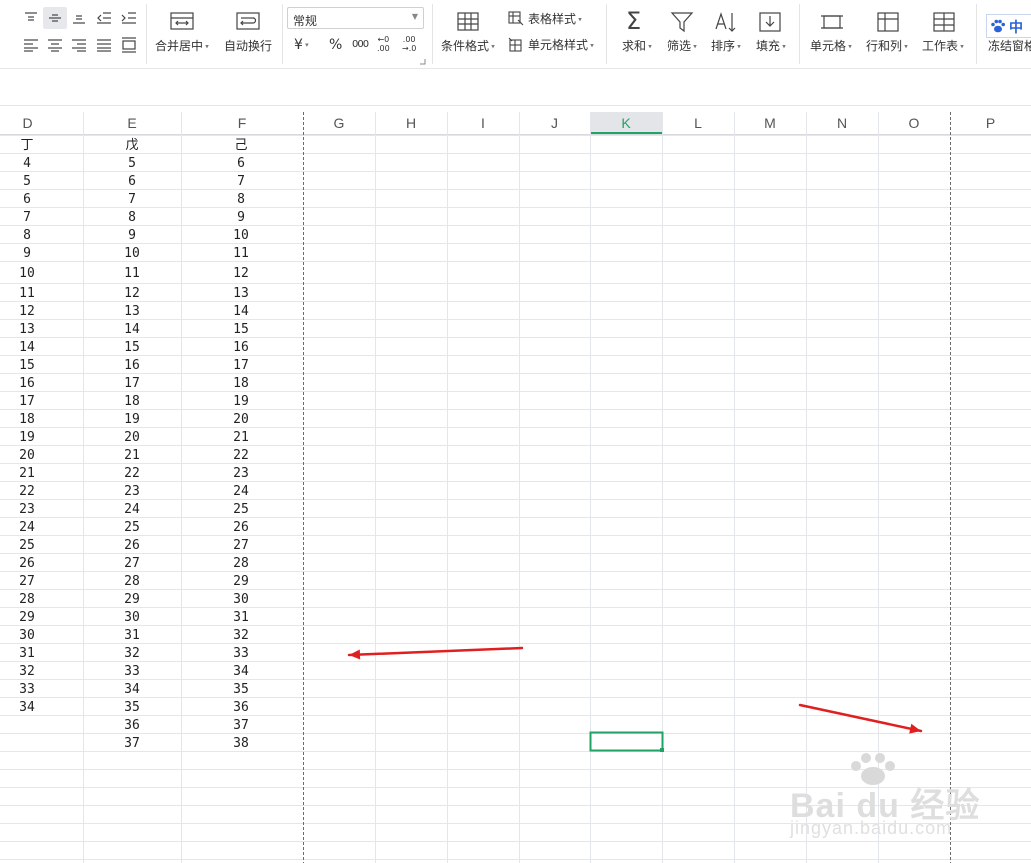 This screenshot has height=863, width=1031. What do you see at coordinates (770, 22) in the screenshot?
I see `fill-icon` at bounding box center [770, 22].